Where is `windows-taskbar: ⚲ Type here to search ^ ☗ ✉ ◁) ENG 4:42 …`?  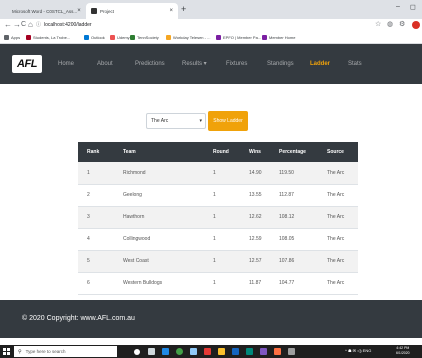 windows-taskbar: ⚲ Type here to search ^ ☗ ✉ ◁) ENG 4:42 … is located at coordinates (211, 351).